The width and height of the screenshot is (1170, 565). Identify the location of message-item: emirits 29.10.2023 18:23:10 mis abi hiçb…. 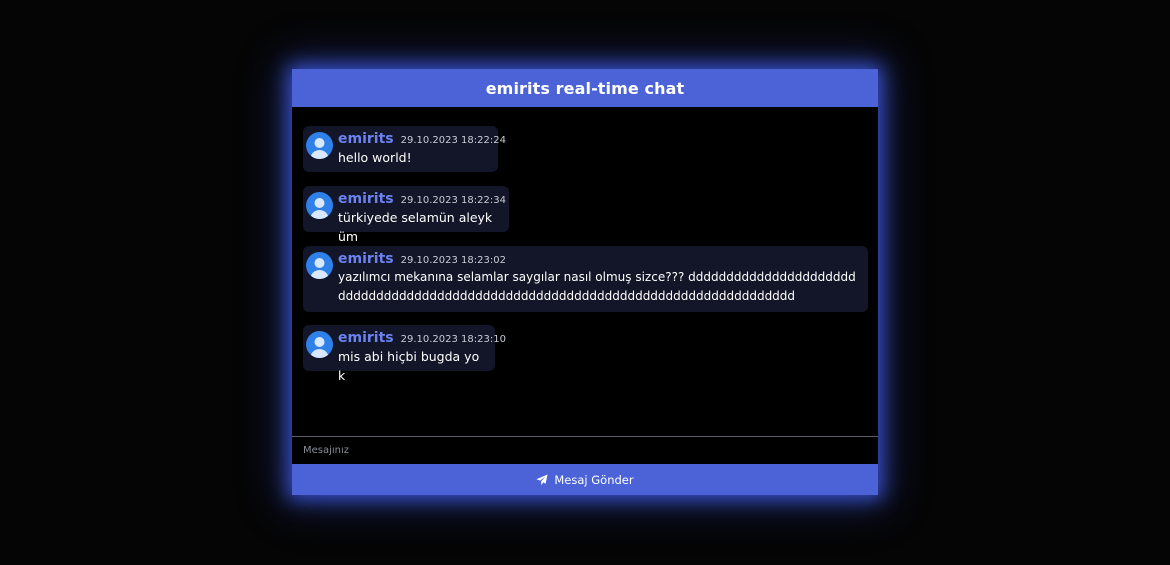
(404, 354).